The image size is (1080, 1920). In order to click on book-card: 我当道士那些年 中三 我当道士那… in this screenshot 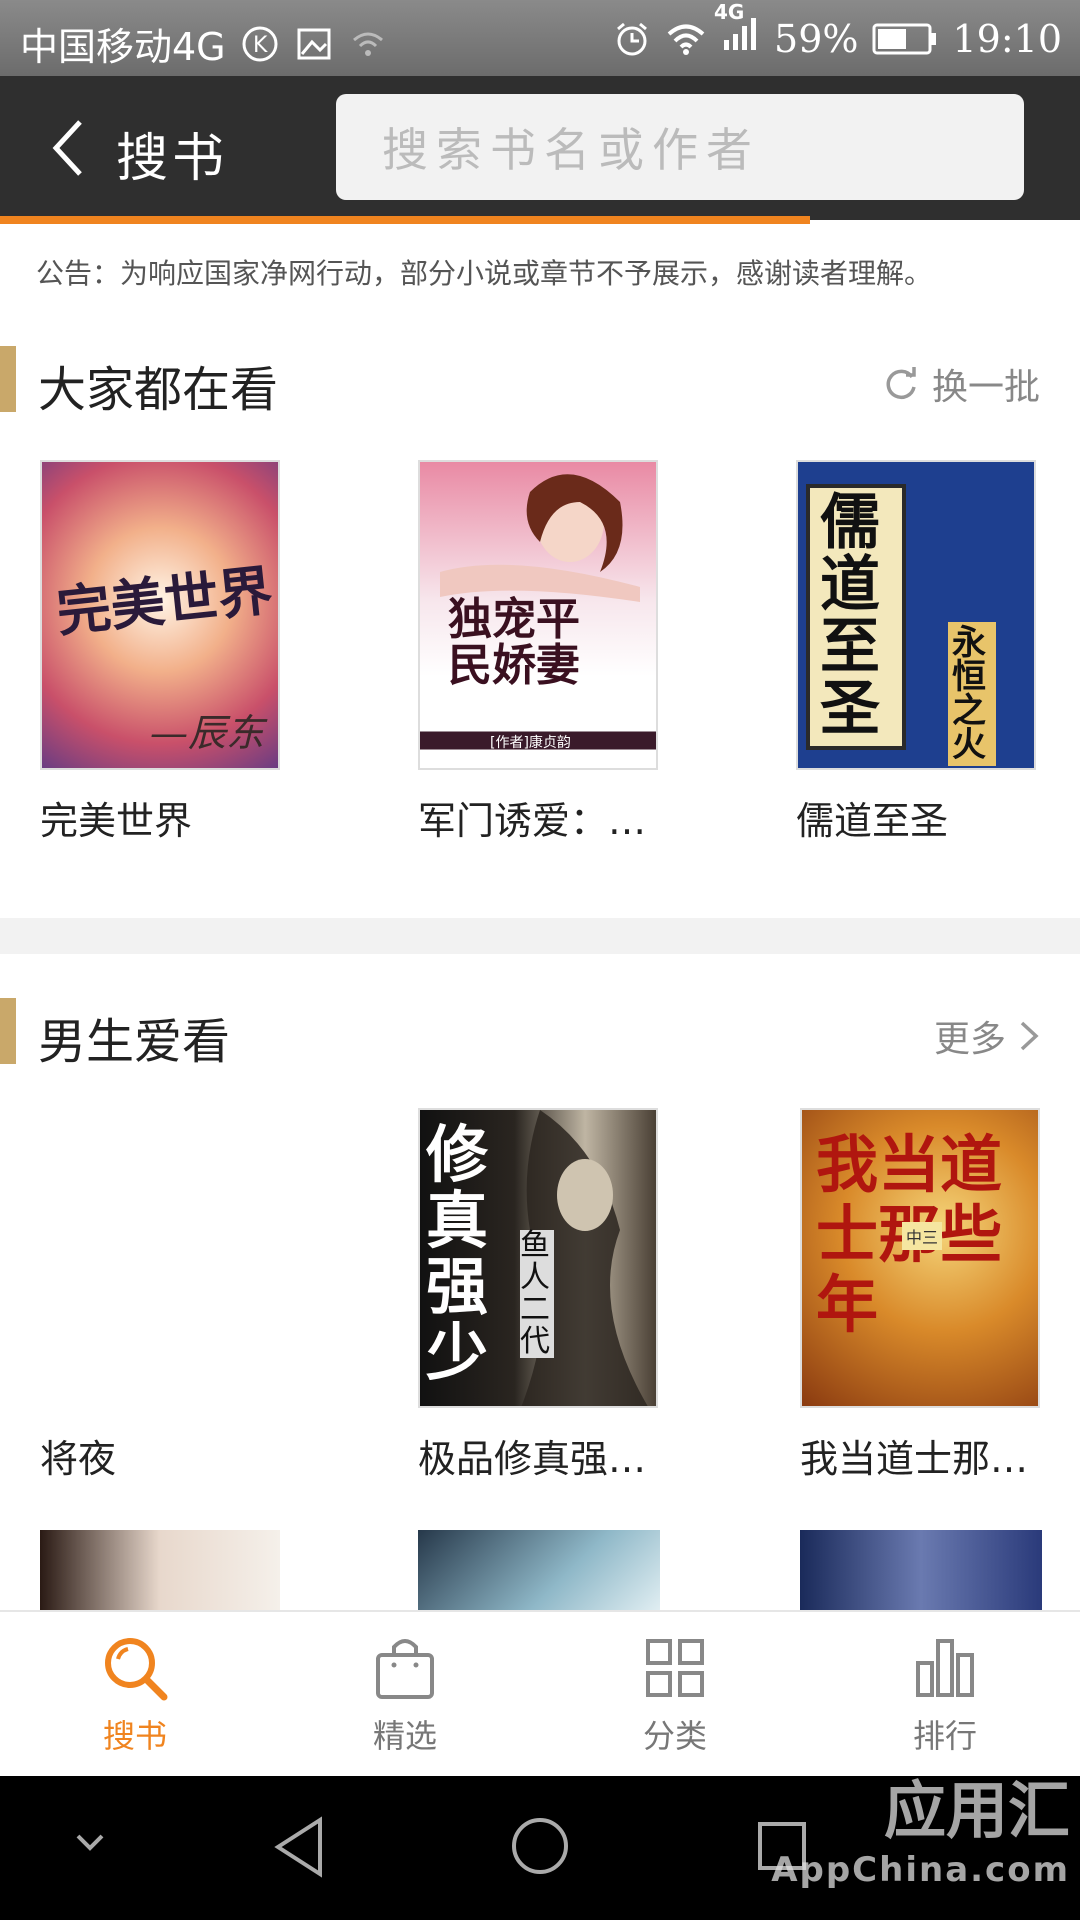, I will do `click(920, 1295)`.